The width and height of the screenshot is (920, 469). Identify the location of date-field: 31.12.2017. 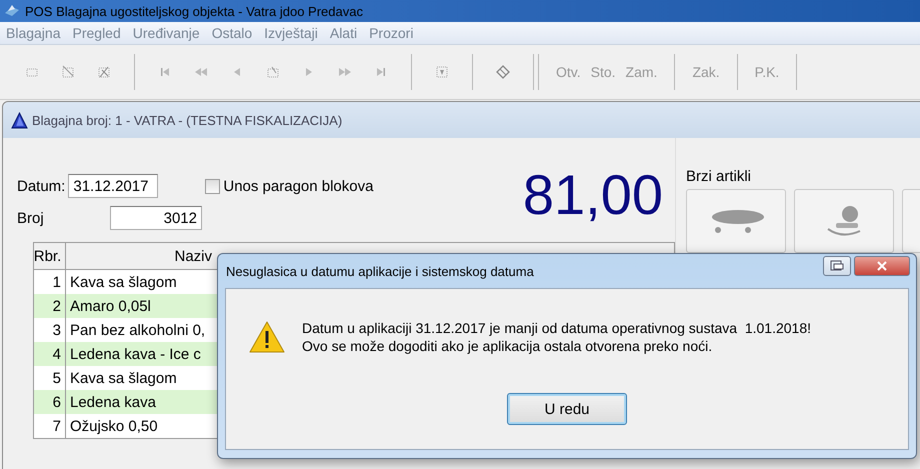
(113, 186).